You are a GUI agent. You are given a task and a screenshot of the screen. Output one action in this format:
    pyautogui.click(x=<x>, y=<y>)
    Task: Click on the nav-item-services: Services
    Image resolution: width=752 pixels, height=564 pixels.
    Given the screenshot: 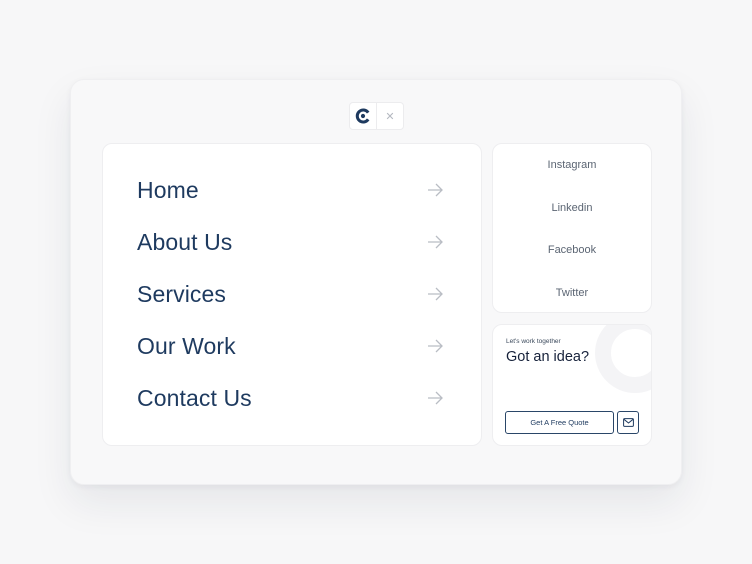 What is the action you would take?
    pyautogui.click(x=290, y=294)
    